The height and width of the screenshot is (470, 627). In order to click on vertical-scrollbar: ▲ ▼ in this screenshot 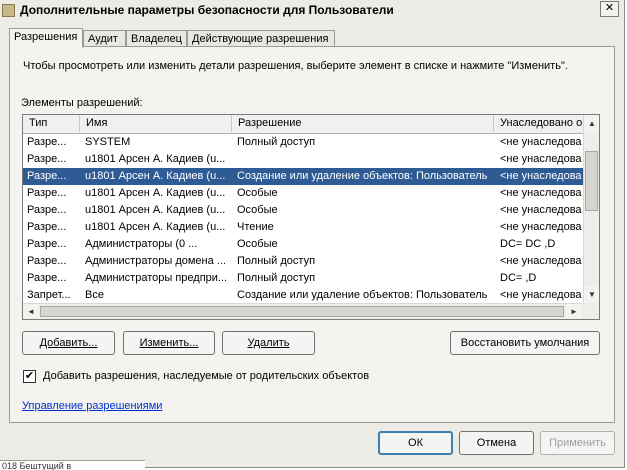, I will do `click(591, 209)`.